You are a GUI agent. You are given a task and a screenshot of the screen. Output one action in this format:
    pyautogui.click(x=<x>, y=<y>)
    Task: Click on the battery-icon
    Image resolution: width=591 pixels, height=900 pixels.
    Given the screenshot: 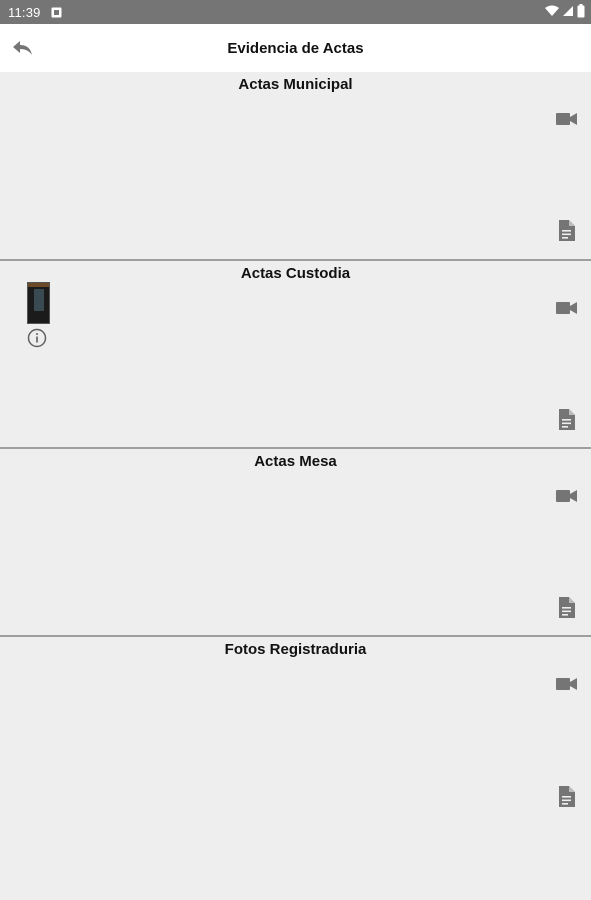 What is the action you would take?
    pyautogui.click(x=581, y=12)
    